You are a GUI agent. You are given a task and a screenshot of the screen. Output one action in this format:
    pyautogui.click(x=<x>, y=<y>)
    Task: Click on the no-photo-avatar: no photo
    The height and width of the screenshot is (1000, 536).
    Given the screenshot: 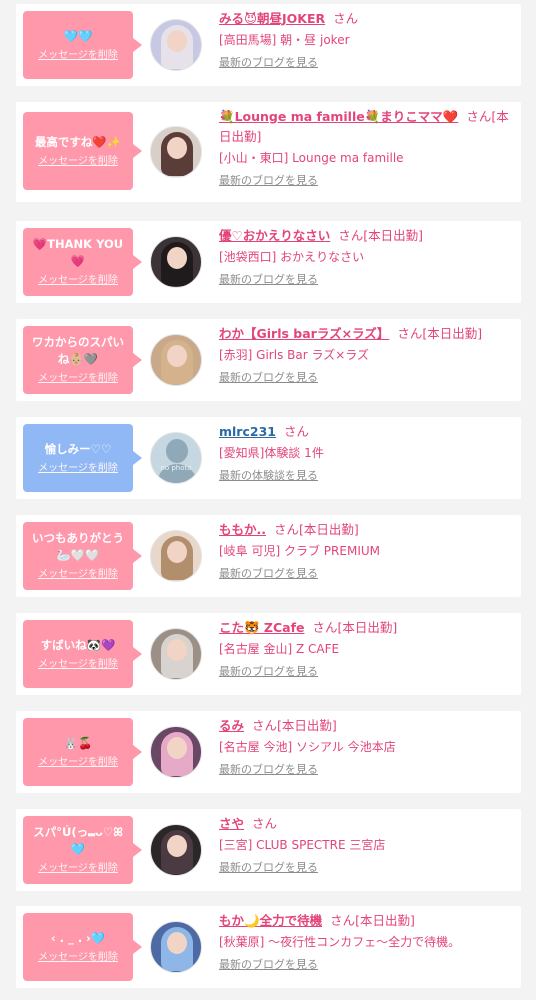 What is the action you would take?
    pyautogui.click(x=176, y=458)
    